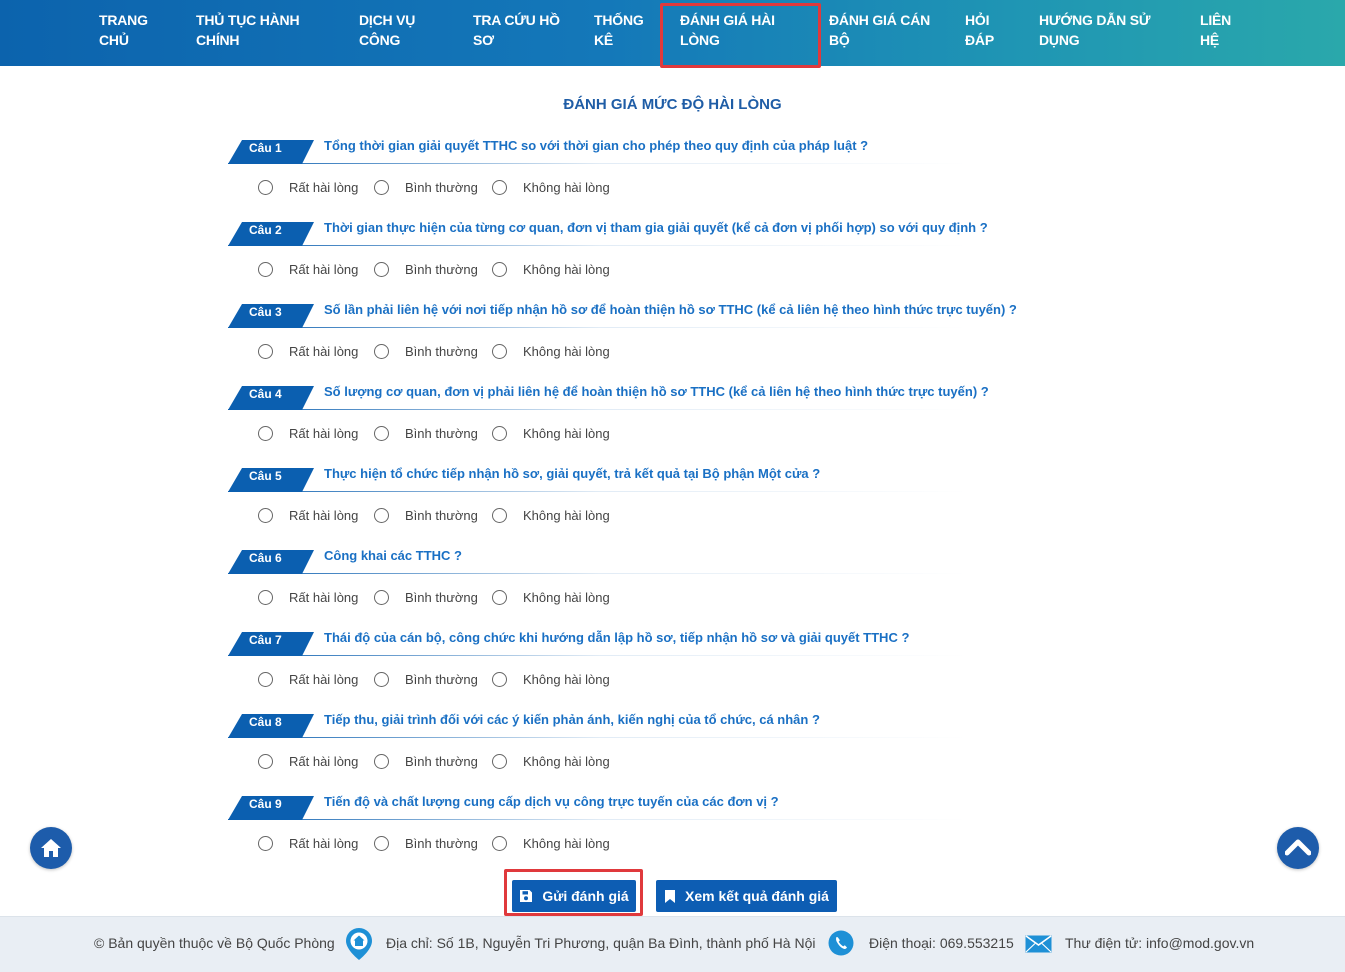 The image size is (1345, 972). I want to click on nav-item-staff-rating: ĐÁNH GIÁ CÁN BỘ, so click(879, 30).